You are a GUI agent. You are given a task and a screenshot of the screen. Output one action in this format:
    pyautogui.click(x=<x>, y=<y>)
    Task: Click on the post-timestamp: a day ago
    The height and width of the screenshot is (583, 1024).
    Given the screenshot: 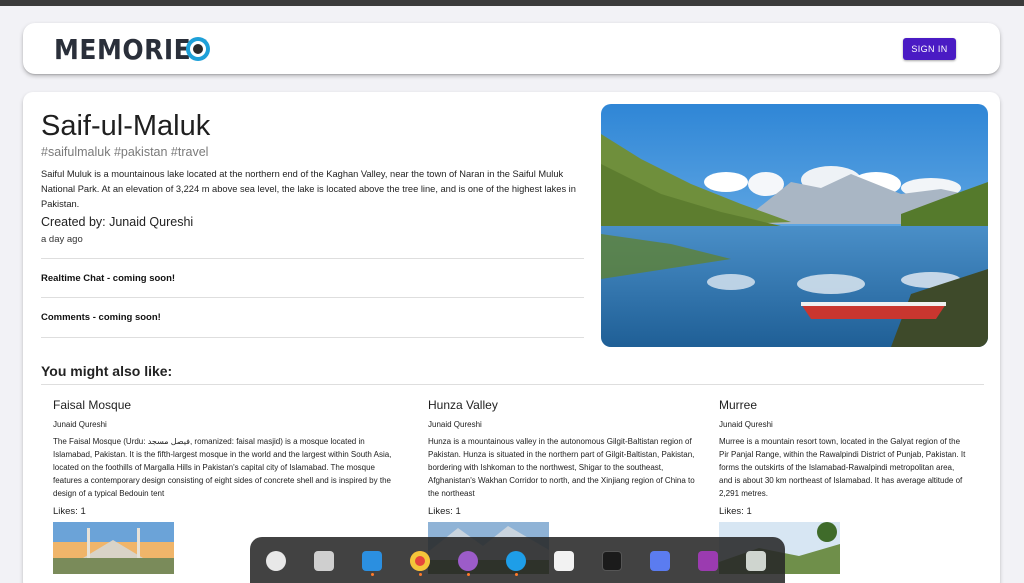 What is the action you would take?
    pyautogui.click(x=62, y=239)
    